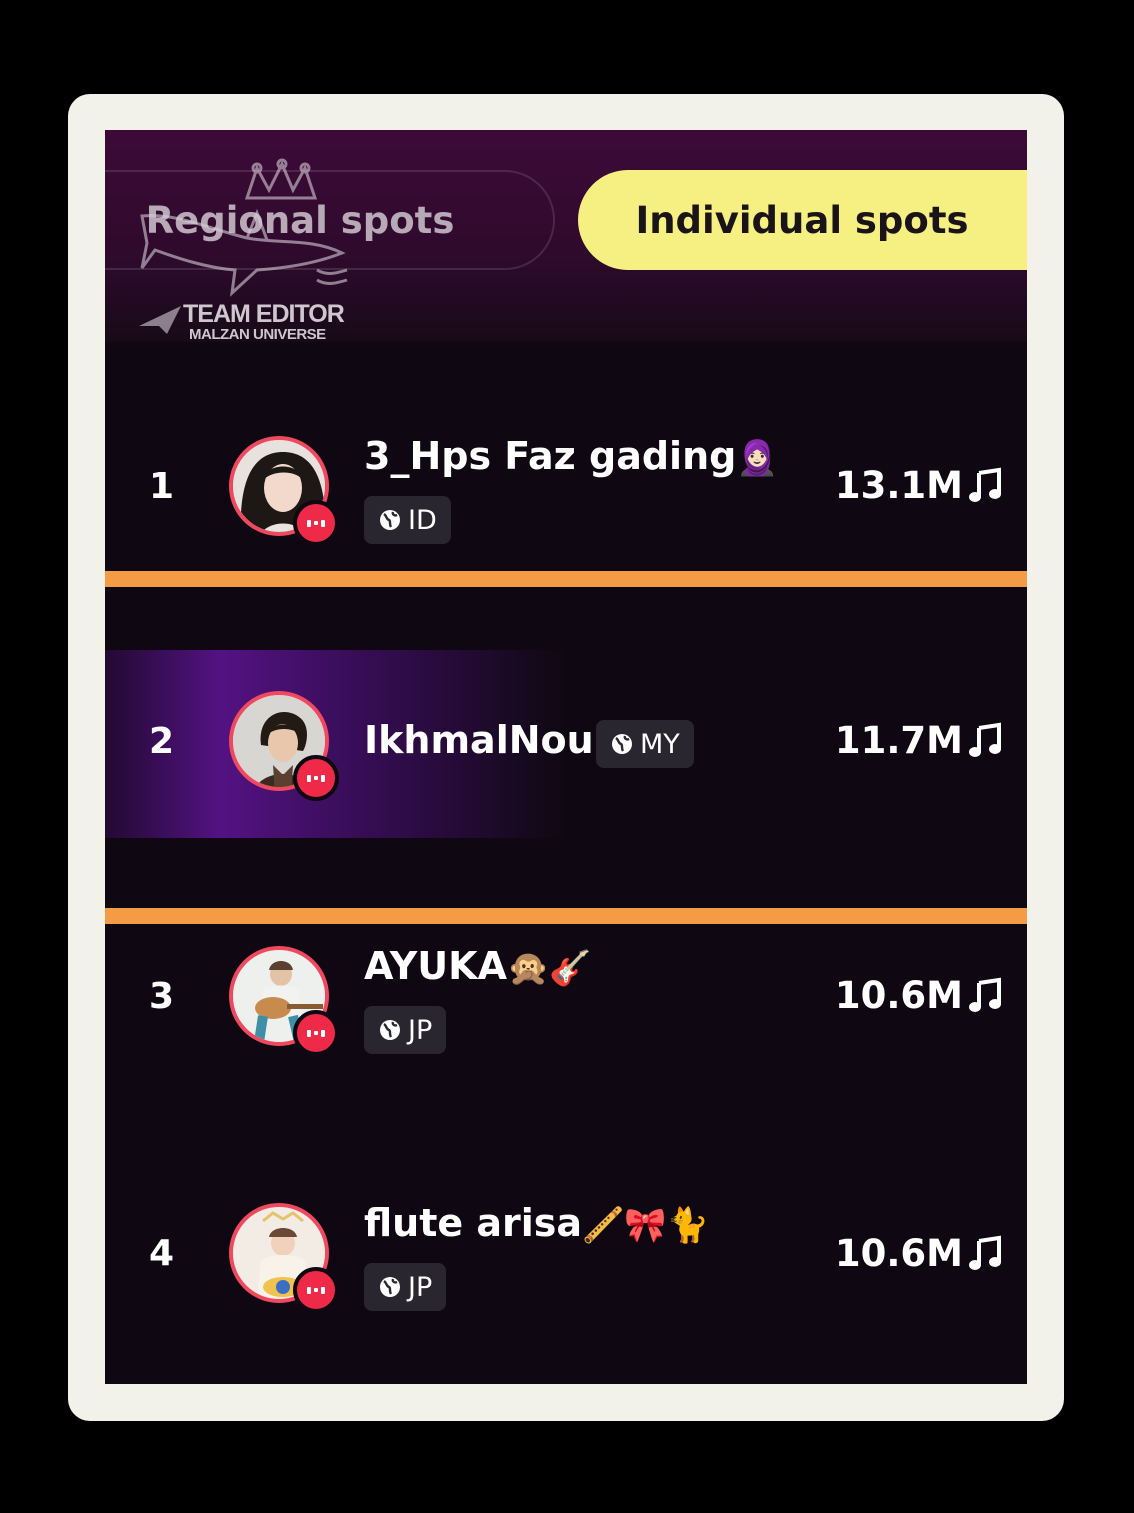 Image resolution: width=1134 pixels, height=1513 pixels. What do you see at coordinates (162, 741) in the screenshot?
I see `rank-number: 2` at bounding box center [162, 741].